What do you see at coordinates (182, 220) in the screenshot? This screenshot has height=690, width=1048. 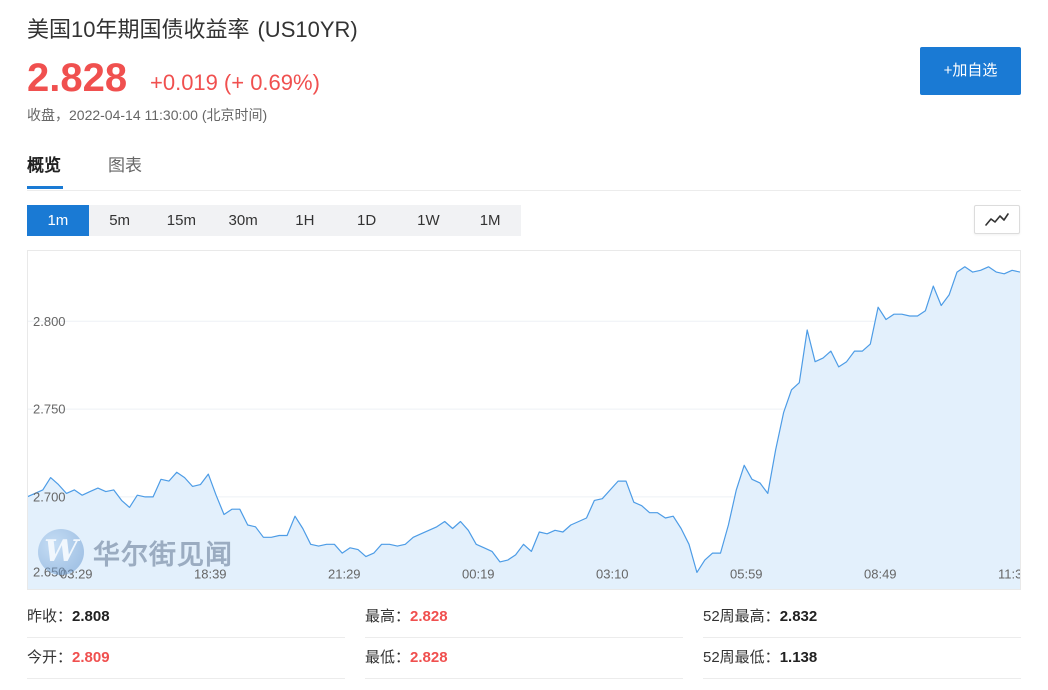 I see `period-15m-button: 15m` at bounding box center [182, 220].